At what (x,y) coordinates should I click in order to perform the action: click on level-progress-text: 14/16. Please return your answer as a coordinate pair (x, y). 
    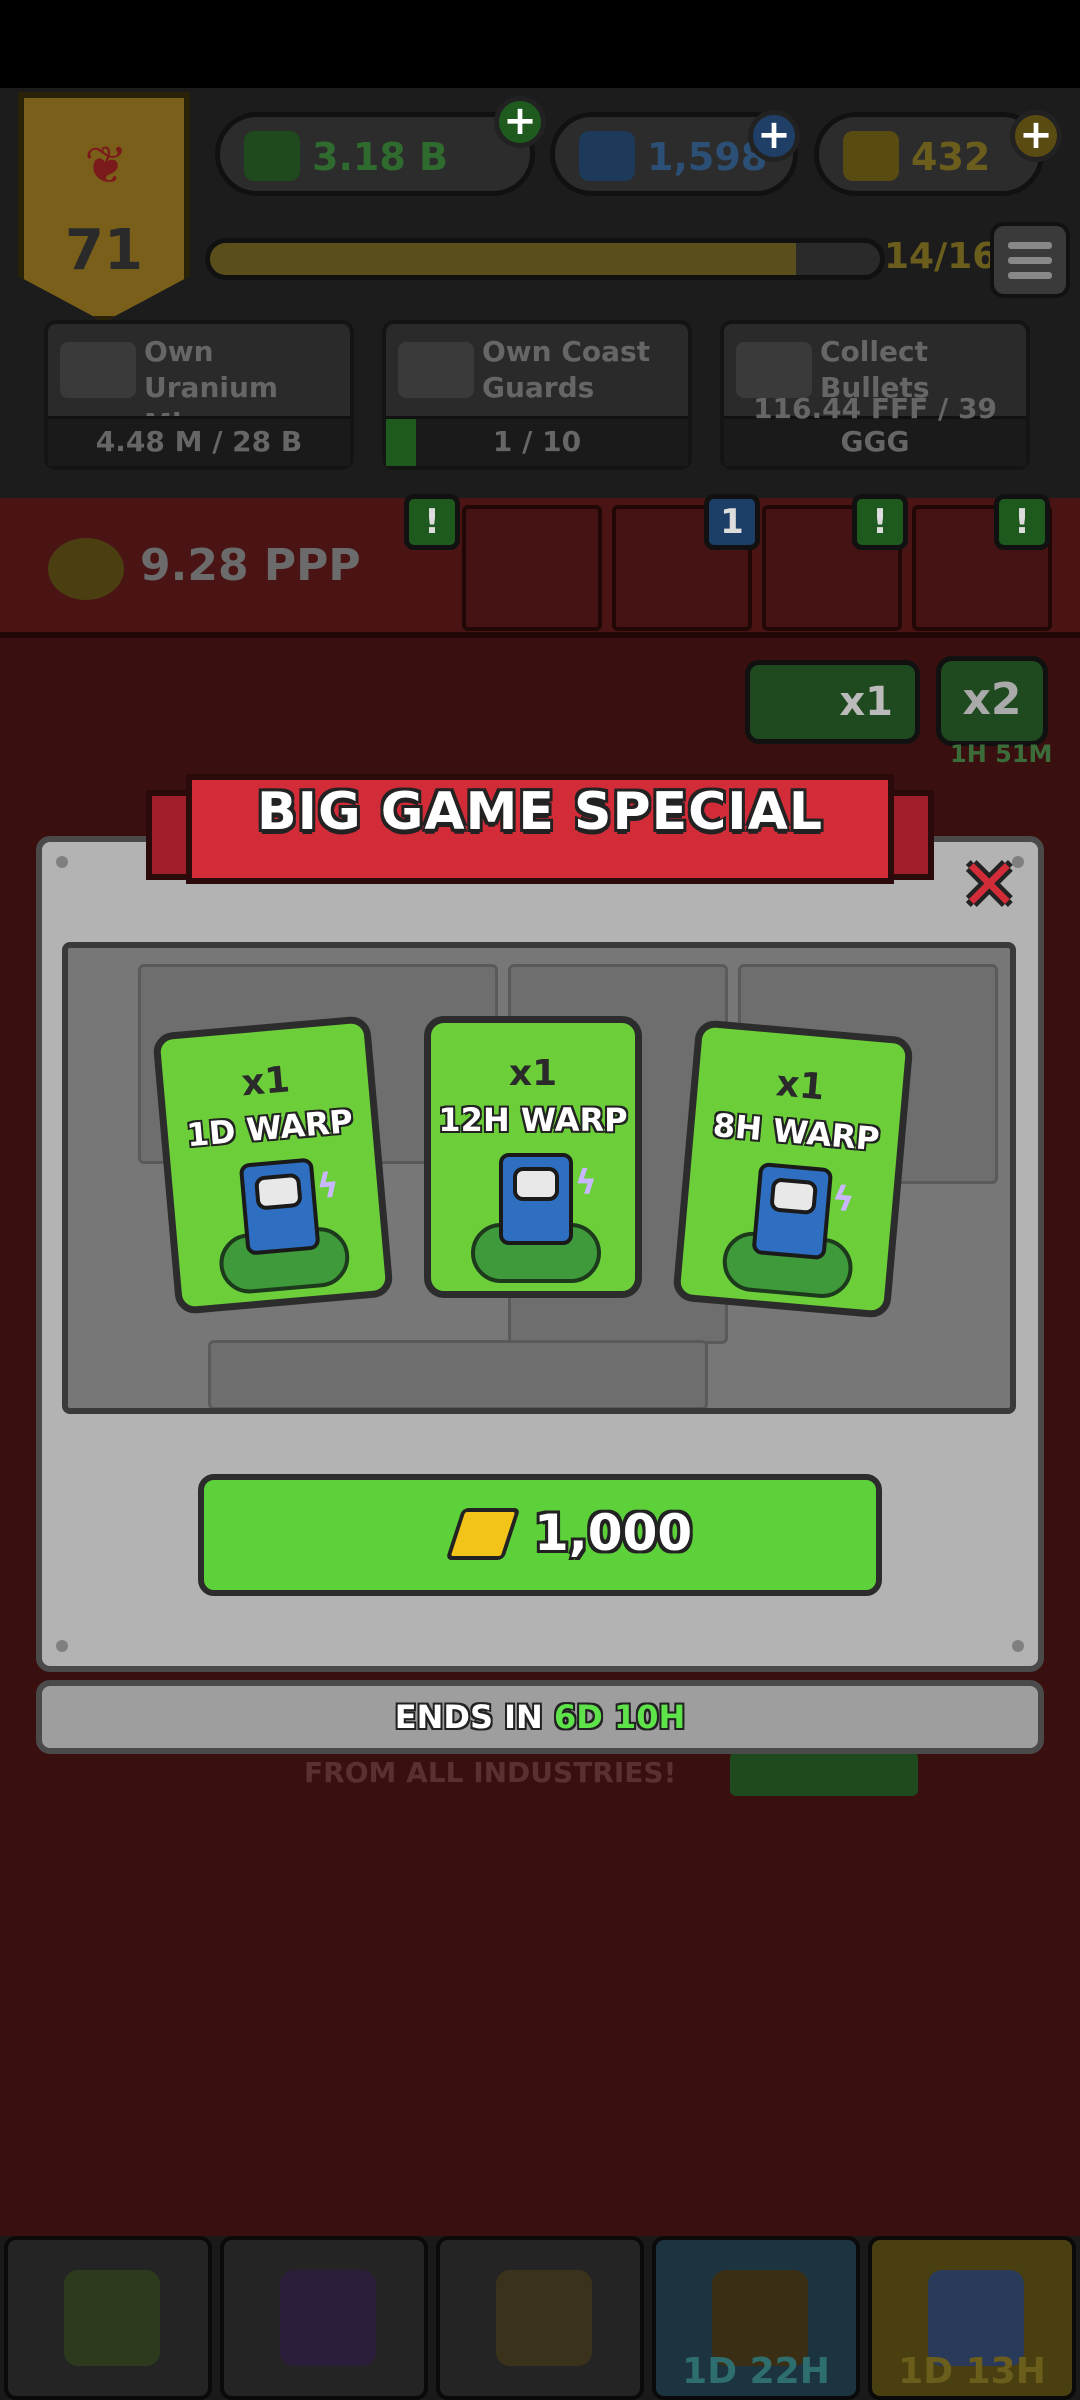
    Looking at the image, I should click on (941, 256).